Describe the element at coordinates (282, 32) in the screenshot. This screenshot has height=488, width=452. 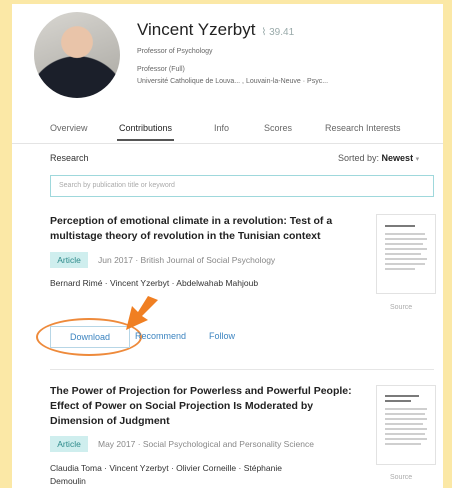
I see `score-value: 39.41` at that location.